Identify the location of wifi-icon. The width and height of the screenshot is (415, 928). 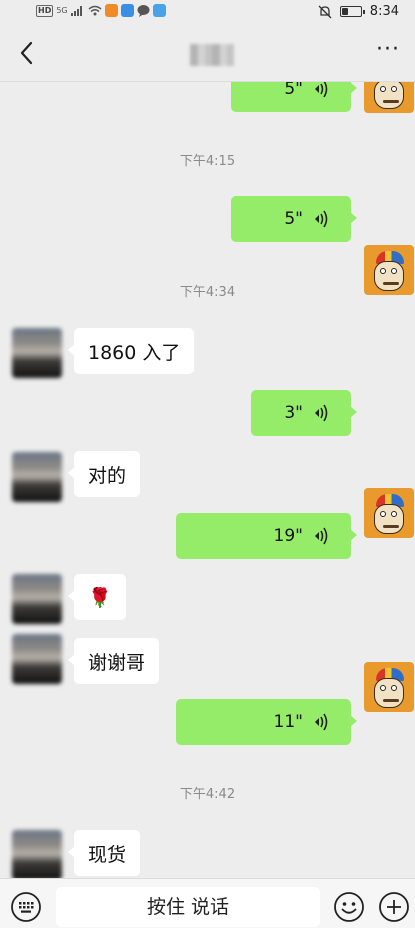
(95, 10).